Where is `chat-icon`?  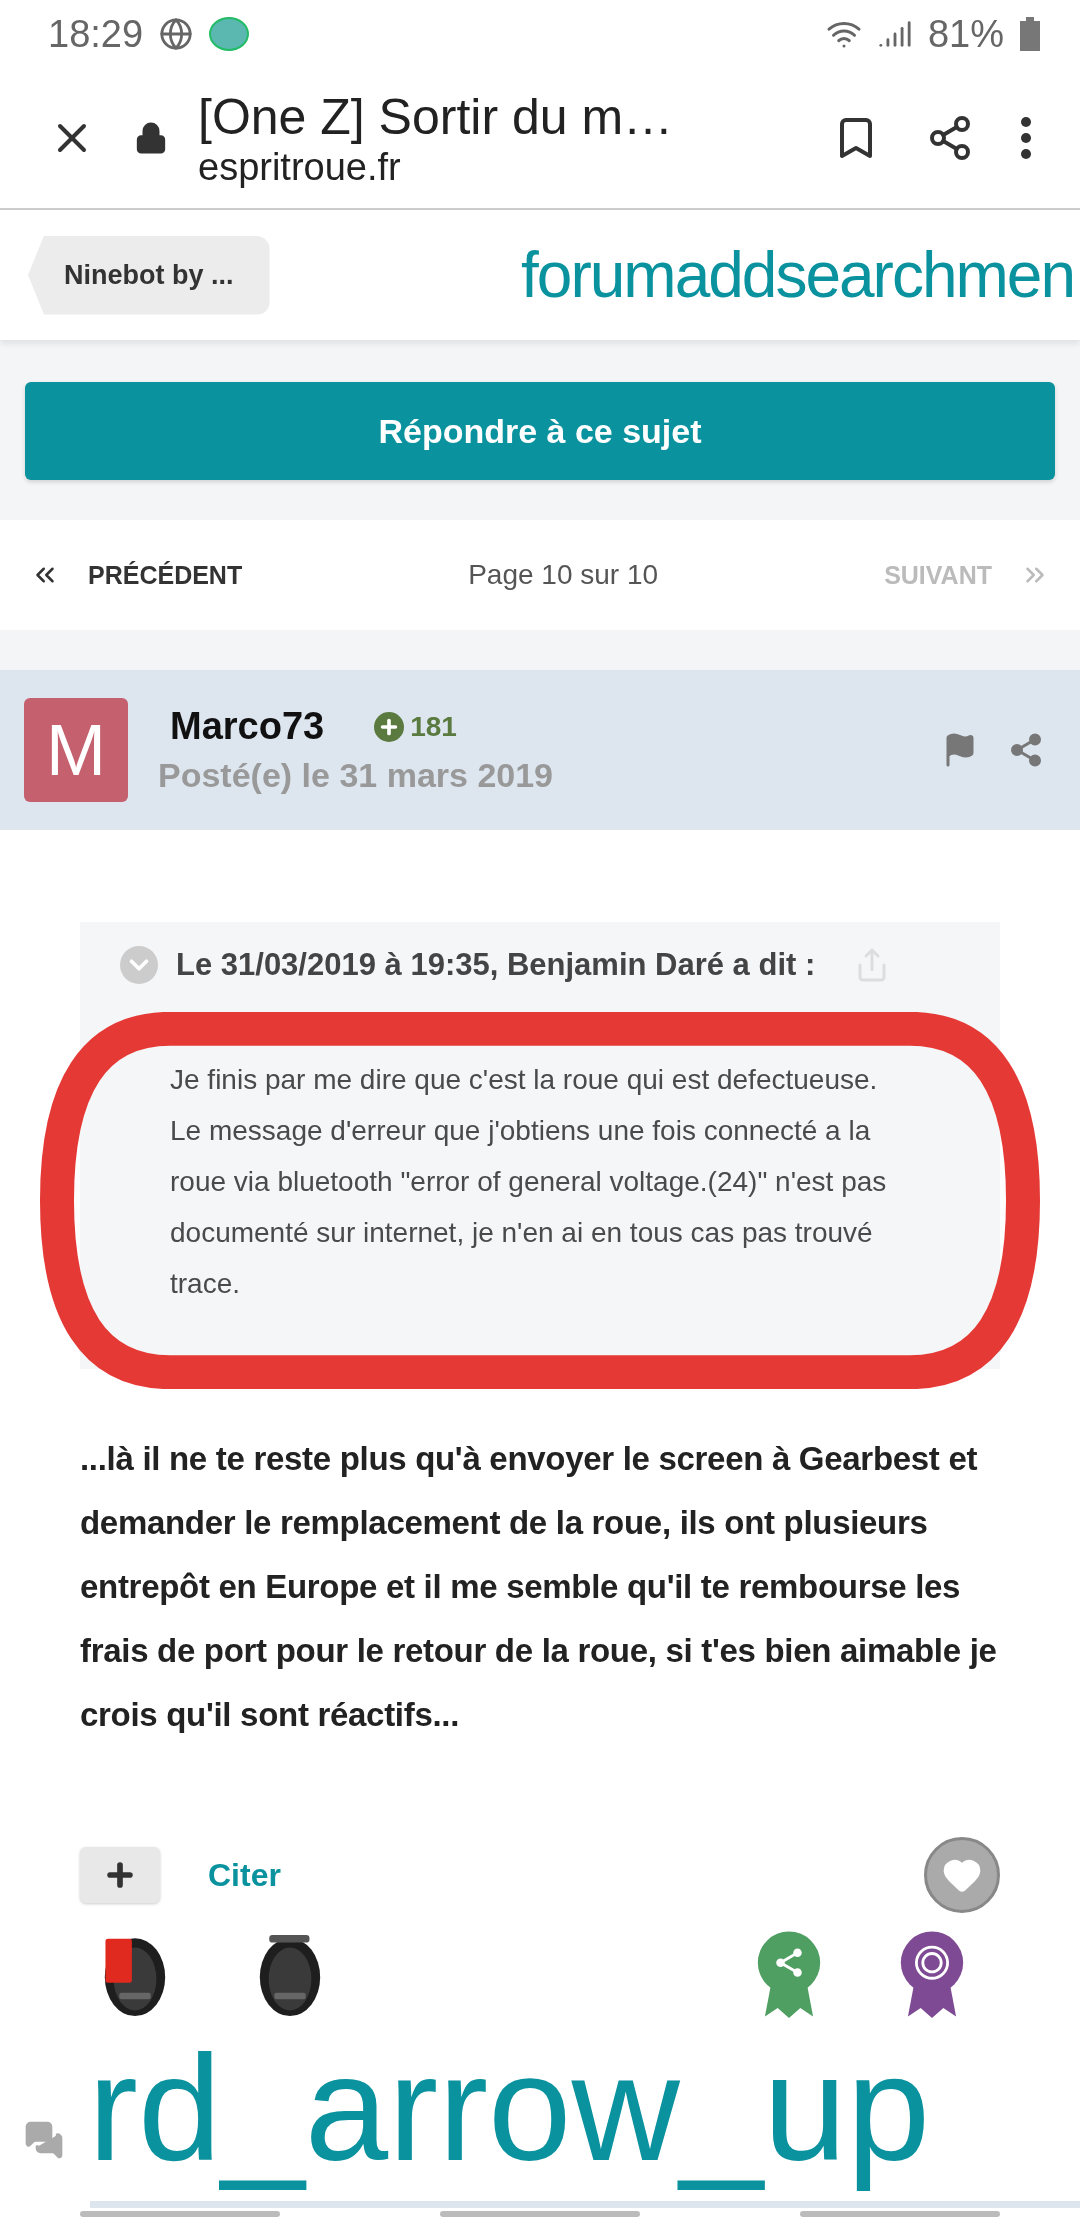 chat-icon is located at coordinates (44, 2140).